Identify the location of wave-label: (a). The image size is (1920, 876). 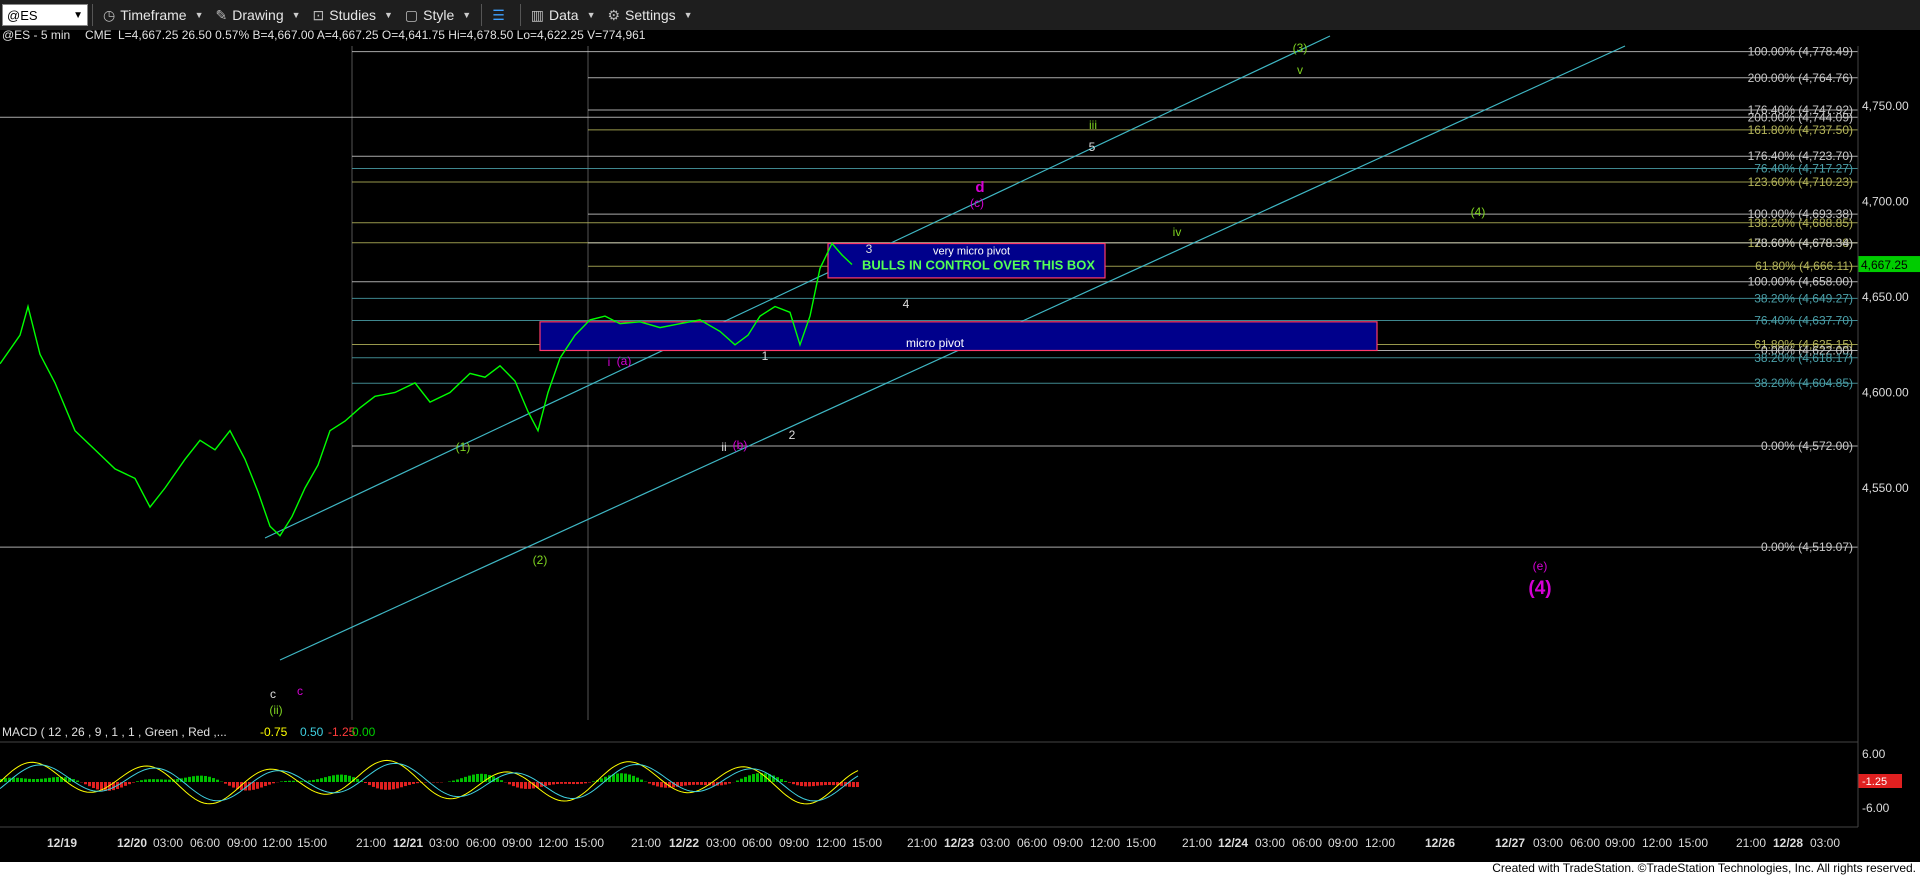
(624, 361).